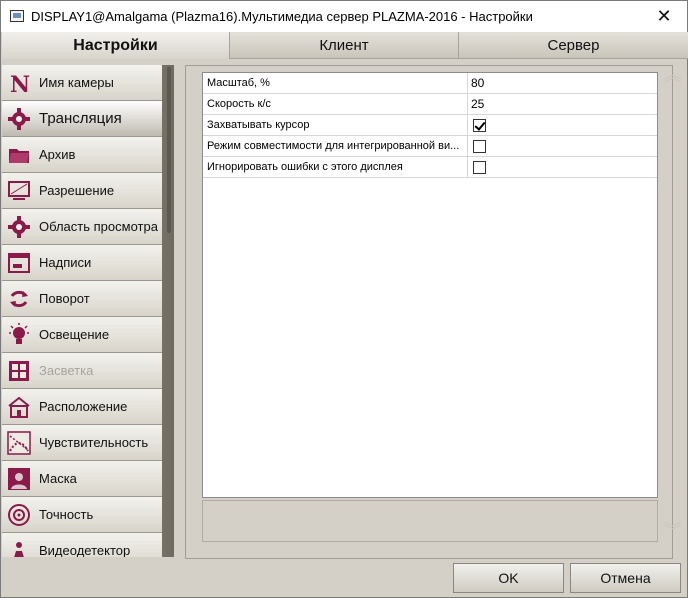 The height and width of the screenshot is (598, 688). Describe the element at coordinates (479, 146) in the screenshot. I see `compatibility-mode-checkbox` at that location.